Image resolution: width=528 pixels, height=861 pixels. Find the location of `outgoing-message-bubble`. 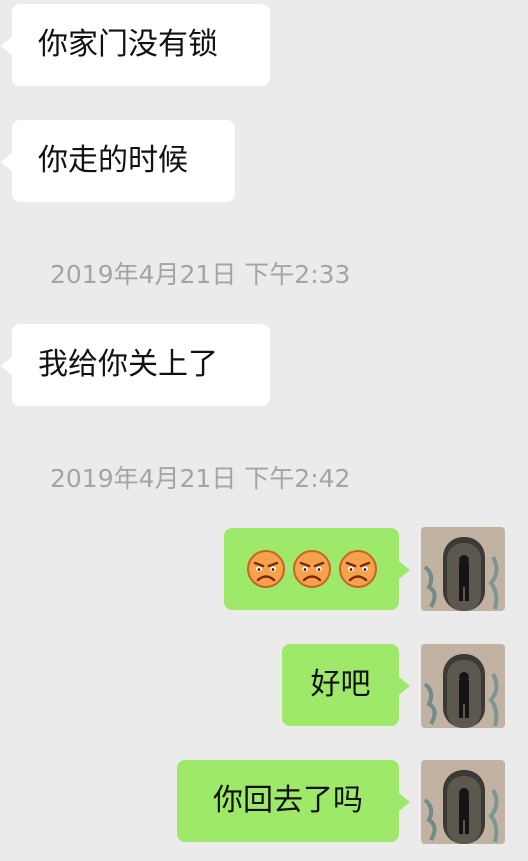

outgoing-message-bubble is located at coordinates (317, 569).